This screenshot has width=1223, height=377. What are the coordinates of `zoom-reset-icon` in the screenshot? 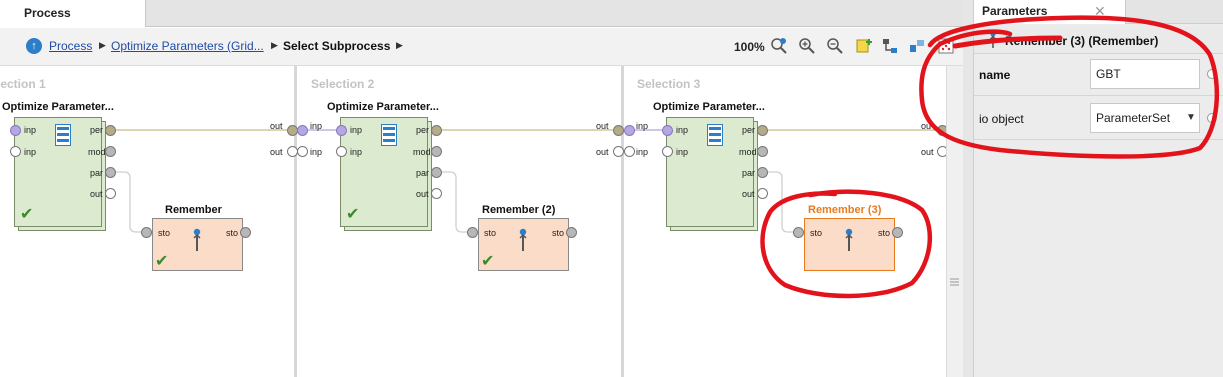 It's located at (779, 46).